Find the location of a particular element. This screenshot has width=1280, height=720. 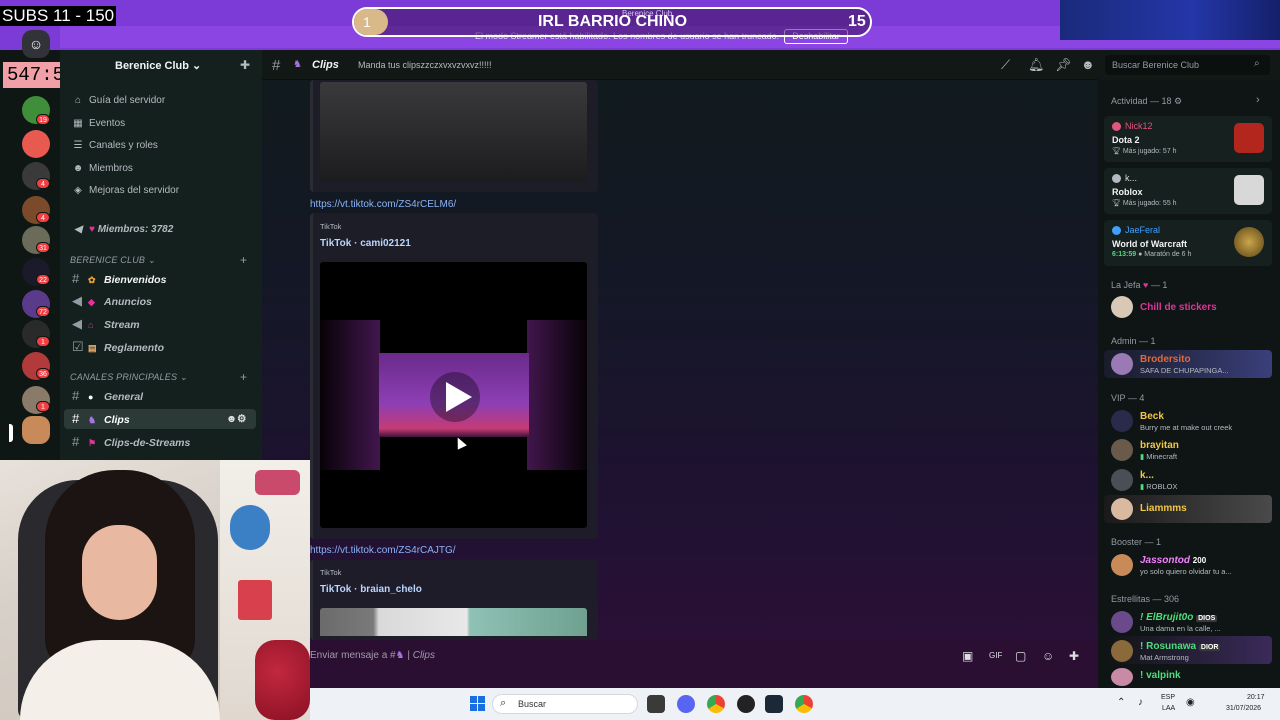

member-name: ! Rosunawa DIOR is located at coordinates (1180, 646).